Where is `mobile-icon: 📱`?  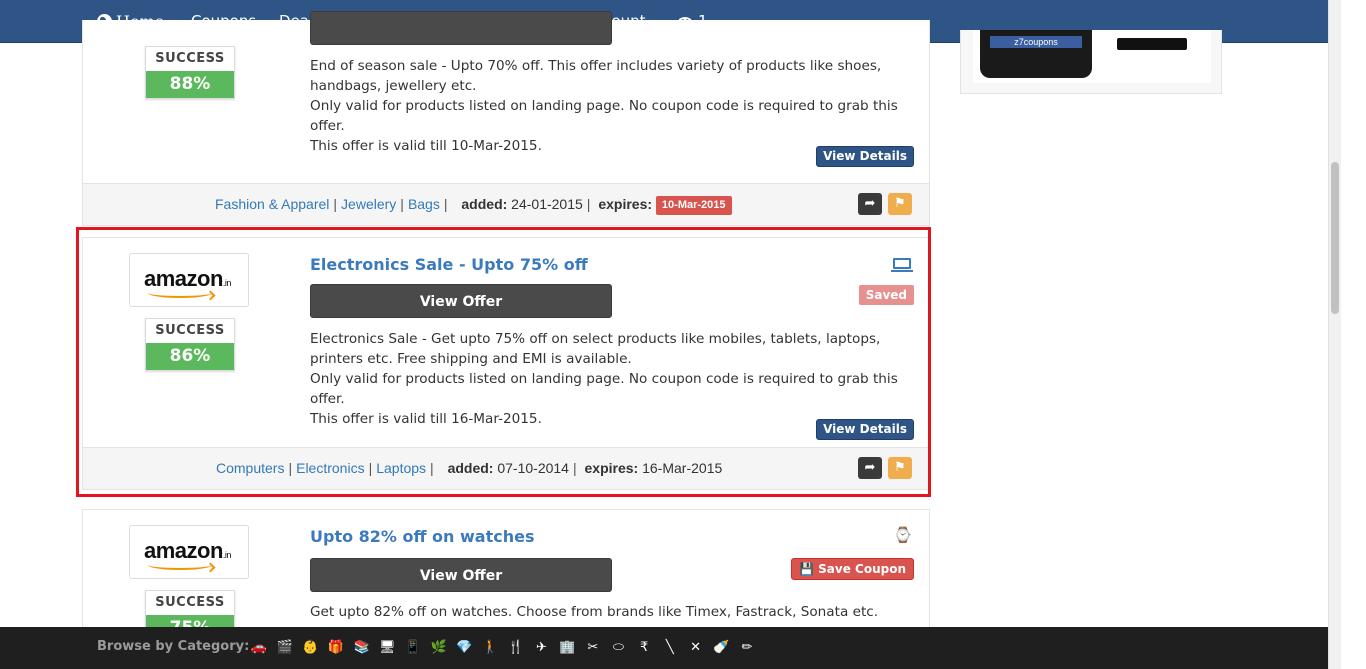 mobile-icon: 📱 is located at coordinates (413, 647).